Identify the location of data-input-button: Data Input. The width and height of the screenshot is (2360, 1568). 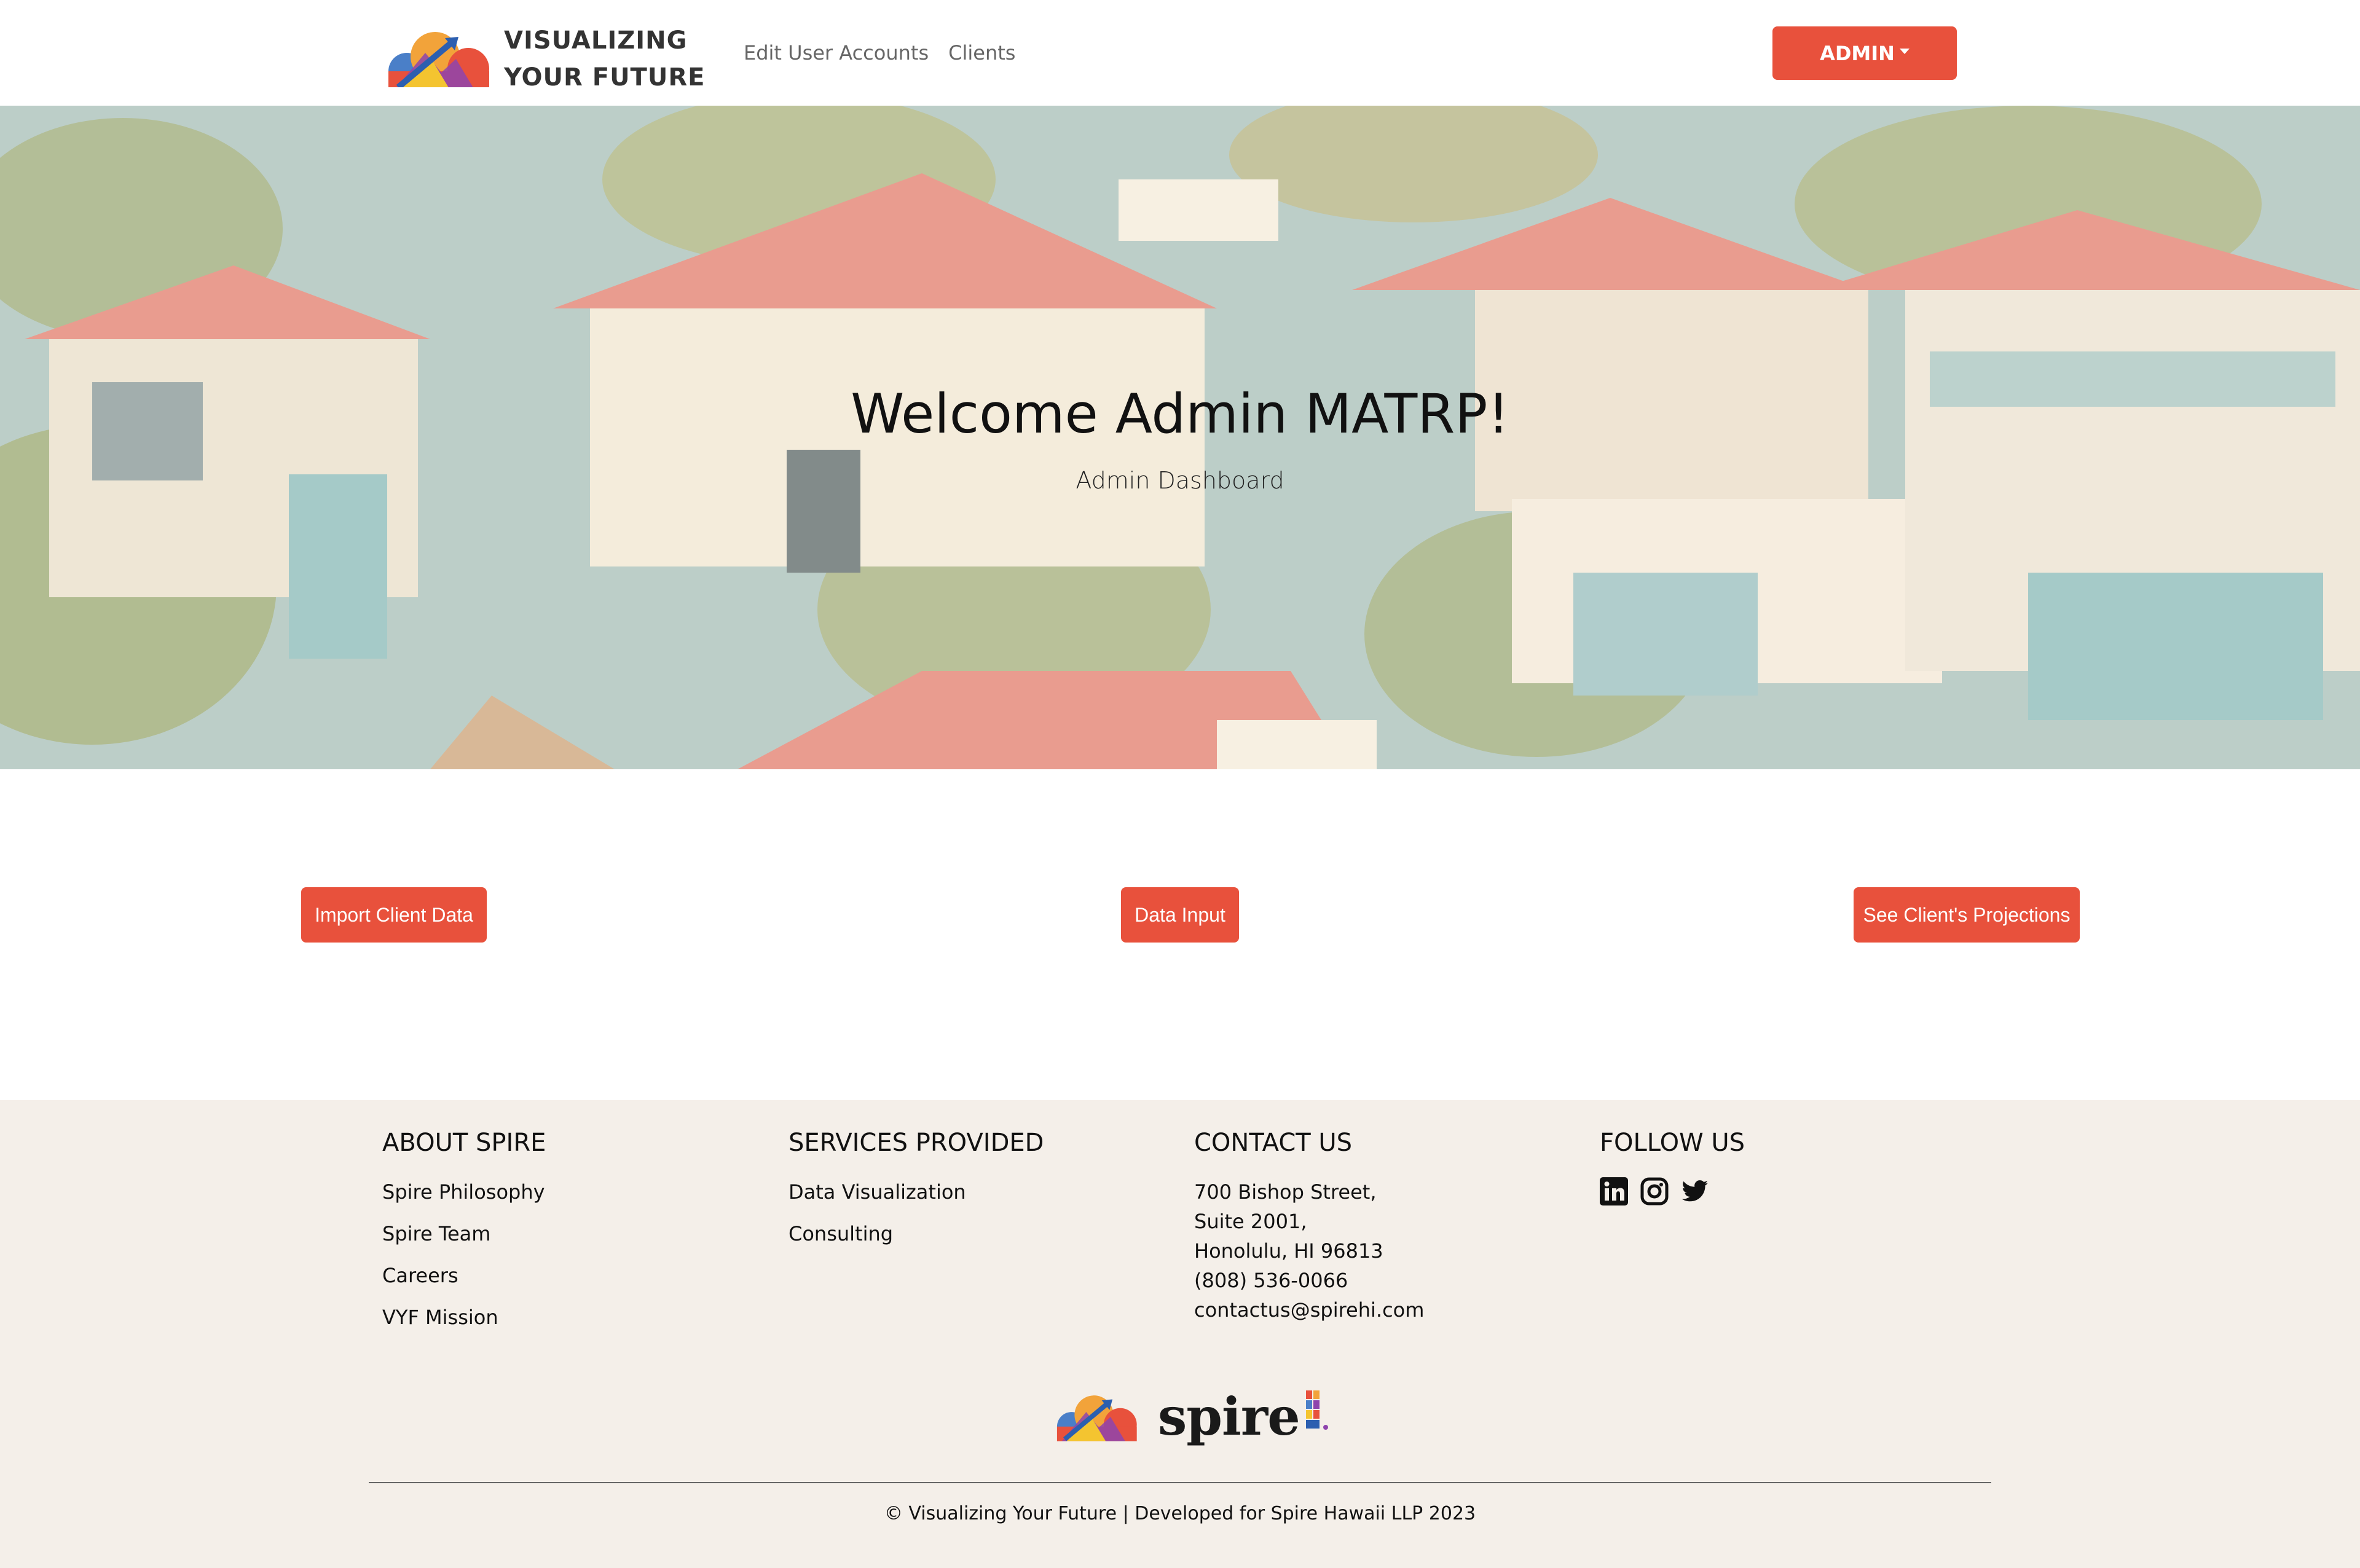
(1180, 915).